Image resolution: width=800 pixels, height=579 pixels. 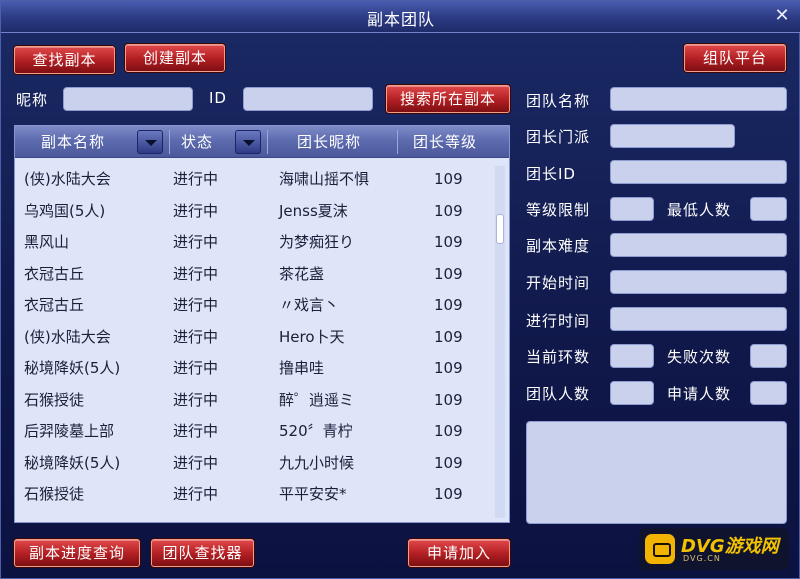 I want to click on apply-join-button: 申请加入, so click(x=459, y=553).